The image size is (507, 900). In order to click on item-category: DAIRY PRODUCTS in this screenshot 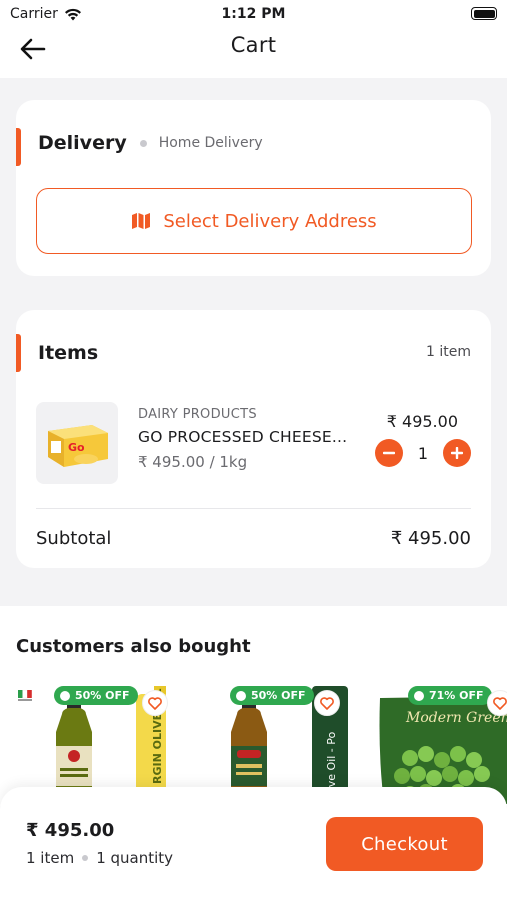, I will do `click(197, 414)`.